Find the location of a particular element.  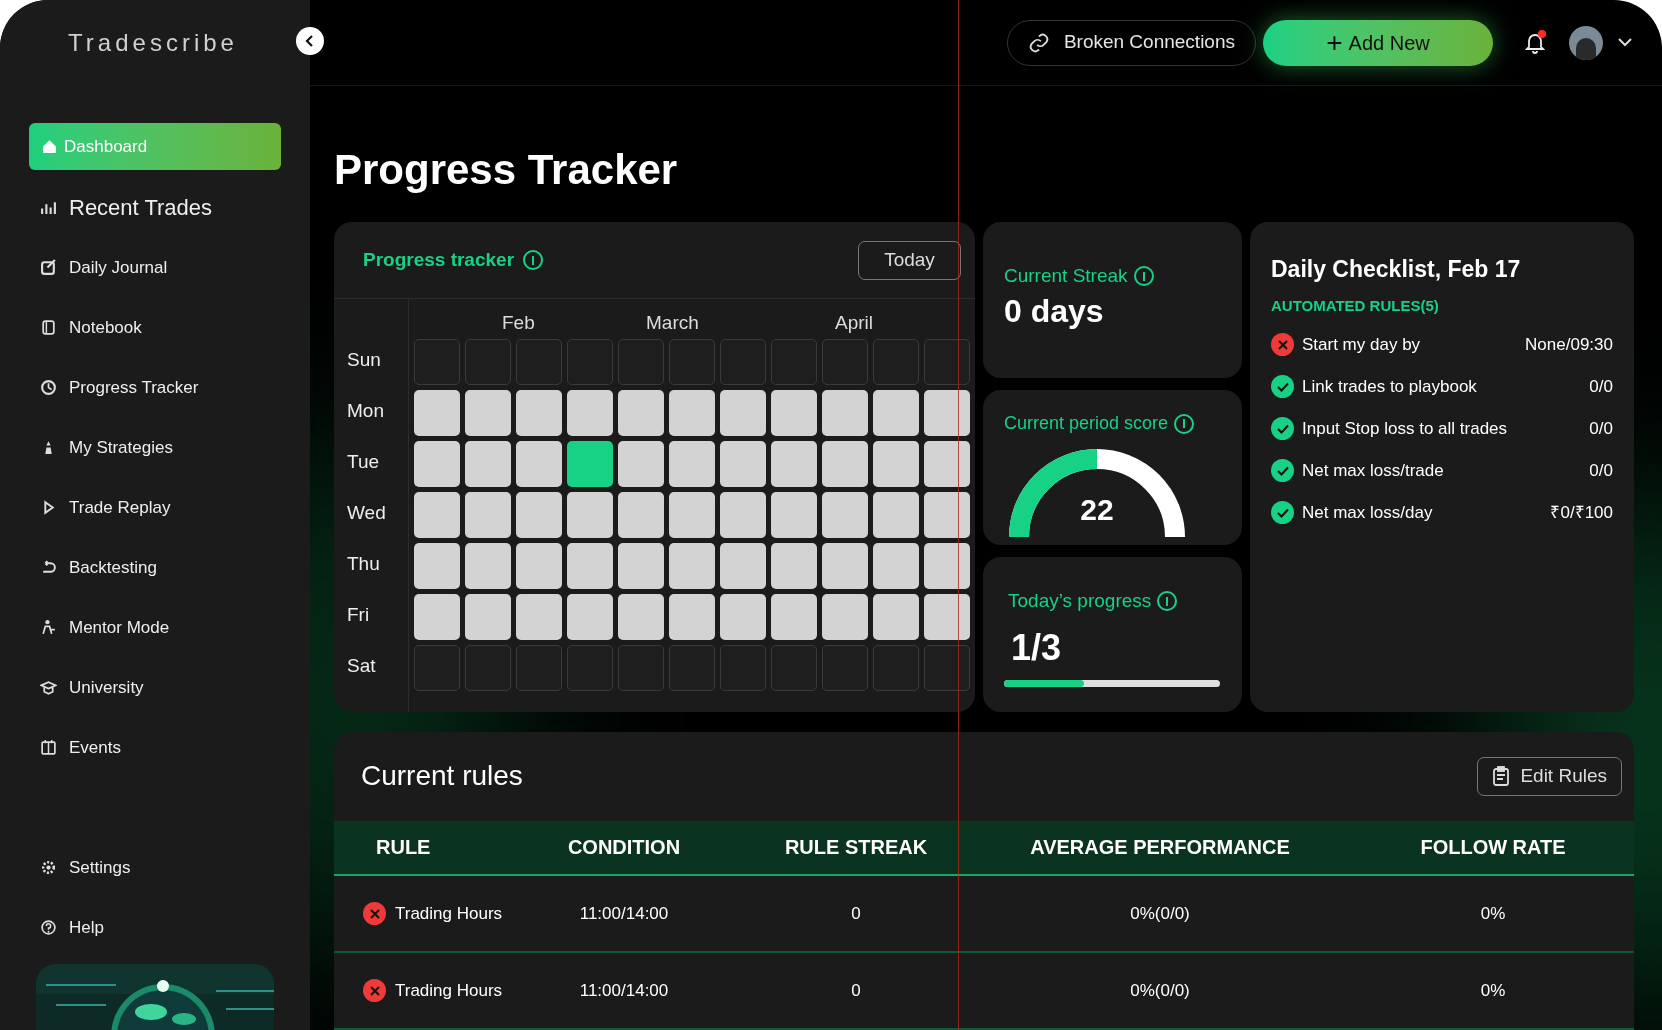

edit-rules-button: Edit Rules is located at coordinates (1549, 776).